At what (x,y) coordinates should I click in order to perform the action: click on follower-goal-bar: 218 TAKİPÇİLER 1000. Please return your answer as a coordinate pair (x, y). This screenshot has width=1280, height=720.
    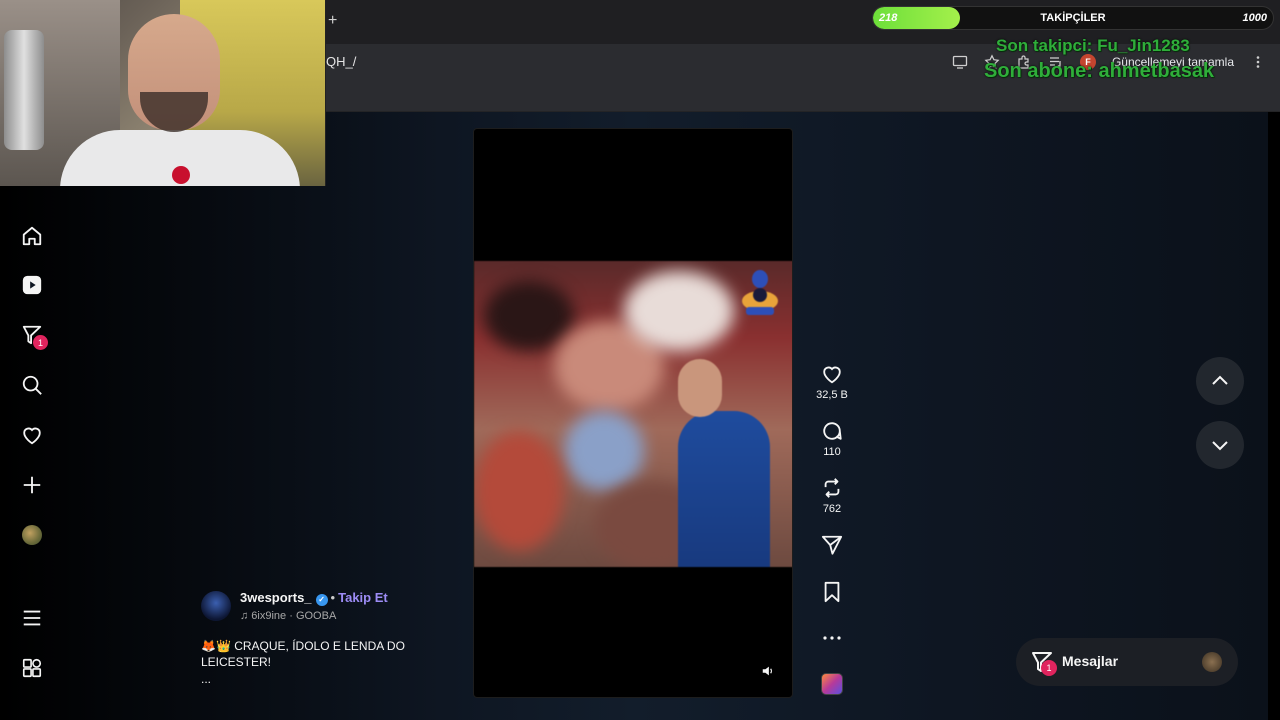
    Looking at the image, I should click on (1073, 18).